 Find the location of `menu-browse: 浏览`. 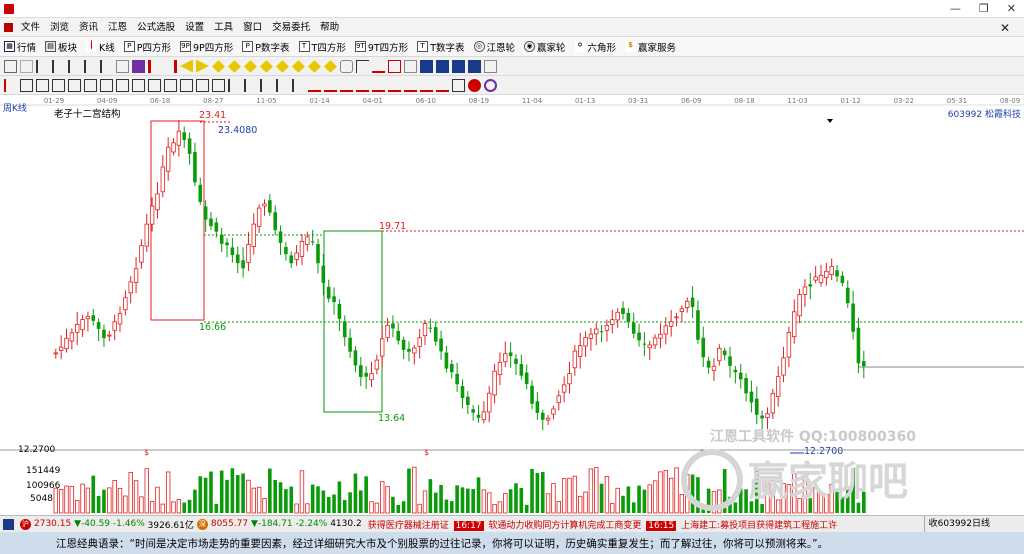

menu-browse: 浏览 is located at coordinates (59, 27).